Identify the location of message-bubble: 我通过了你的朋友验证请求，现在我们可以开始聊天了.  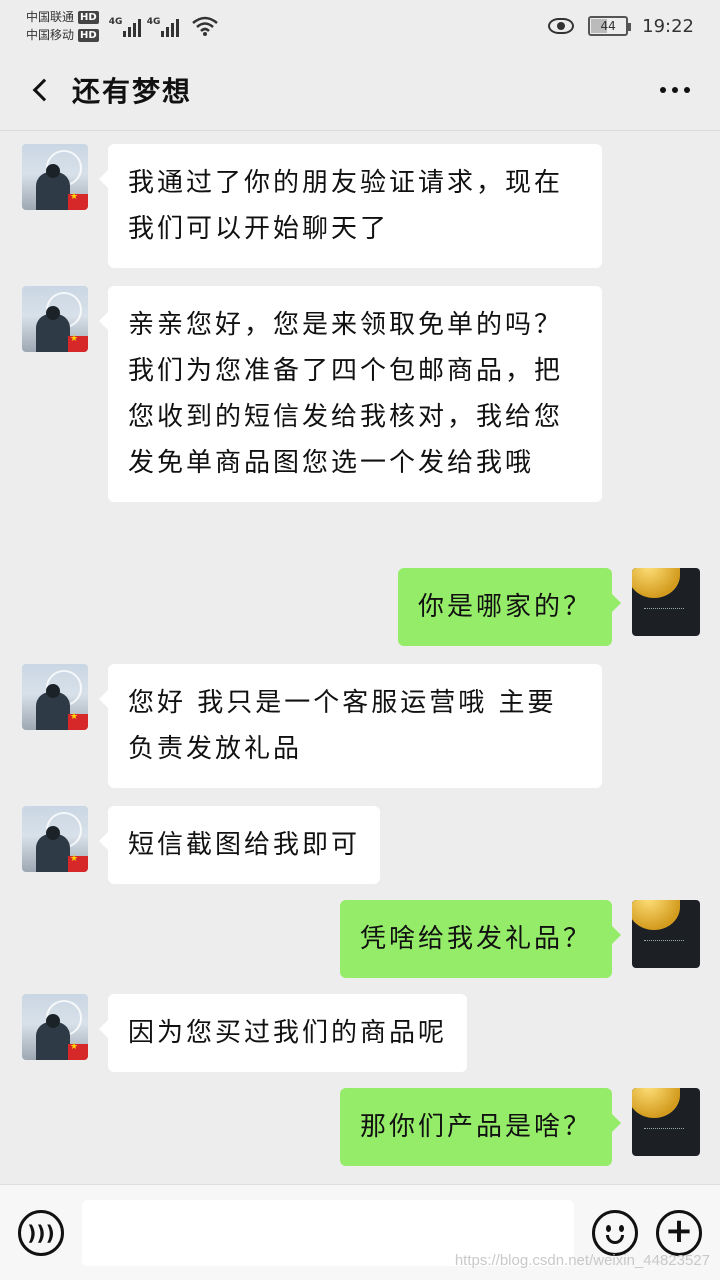
(350, 206).